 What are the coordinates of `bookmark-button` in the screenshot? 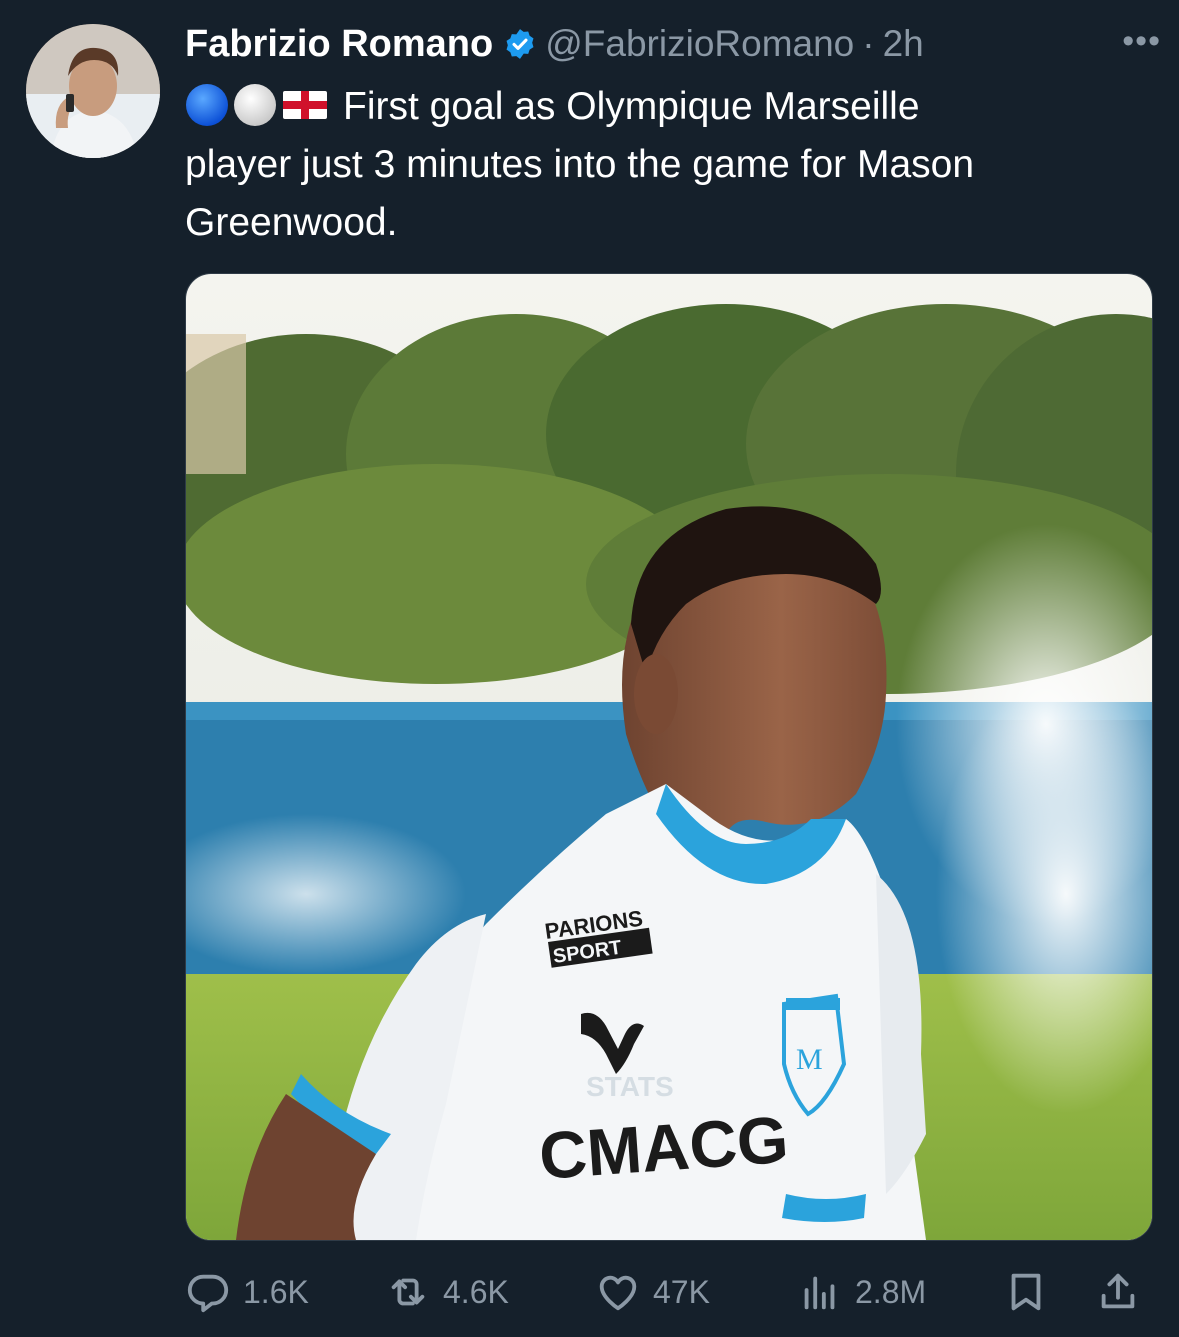 It's located at (1032, 1292).